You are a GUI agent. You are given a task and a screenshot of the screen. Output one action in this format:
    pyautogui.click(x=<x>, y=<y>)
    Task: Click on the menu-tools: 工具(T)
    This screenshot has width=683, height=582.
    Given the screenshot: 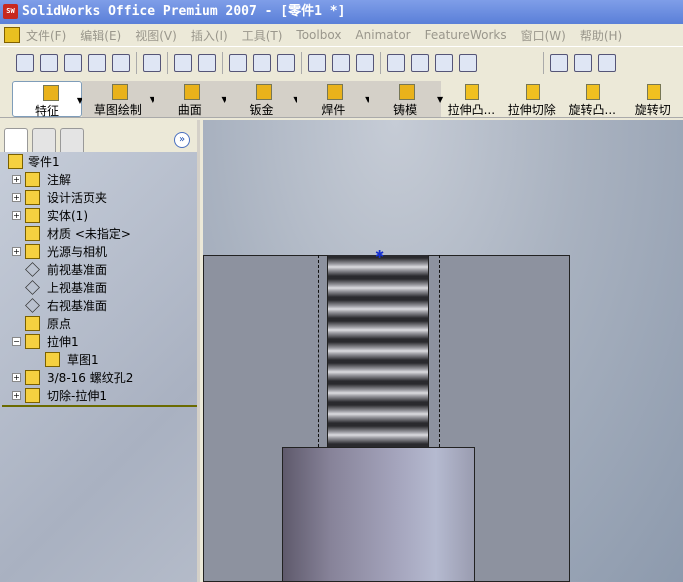 What is the action you would take?
    pyautogui.click(x=262, y=35)
    